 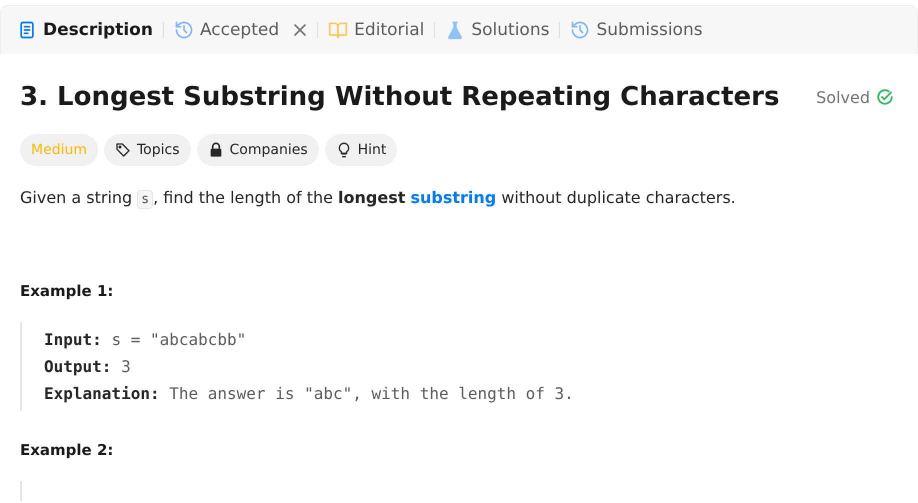 I want to click on example-line: Explanation: The answer is "abc", with the length of 3., so click(x=309, y=394).